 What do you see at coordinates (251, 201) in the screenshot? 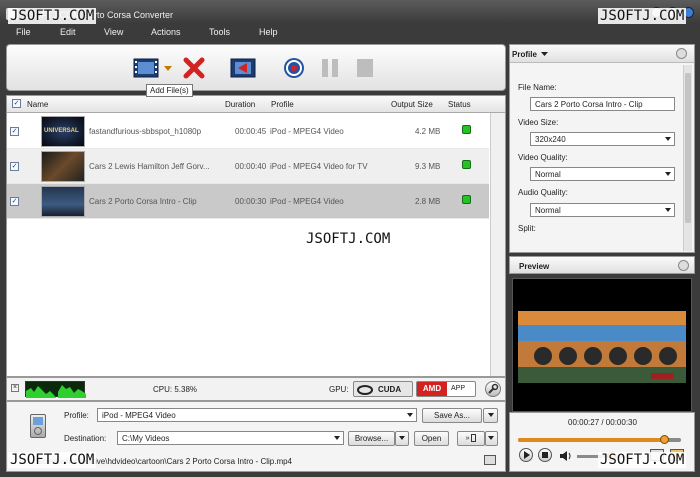
I see `file-duration: 00:00:30` at bounding box center [251, 201].